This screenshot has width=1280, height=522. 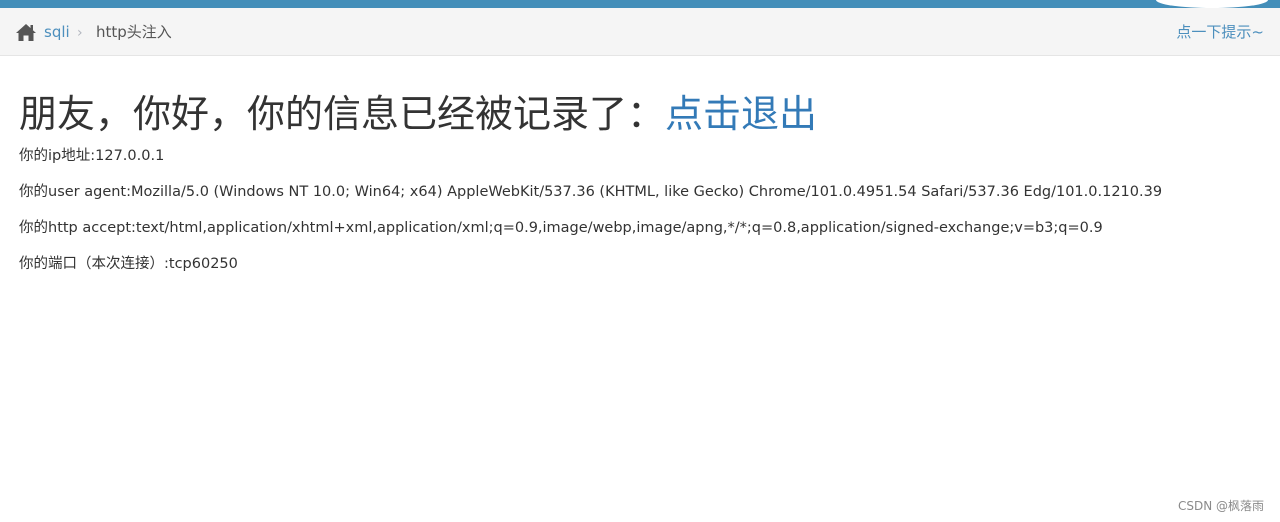 What do you see at coordinates (57, 32) in the screenshot?
I see `breadcrumb-link-sqli: sqli` at bounding box center [57, 32].